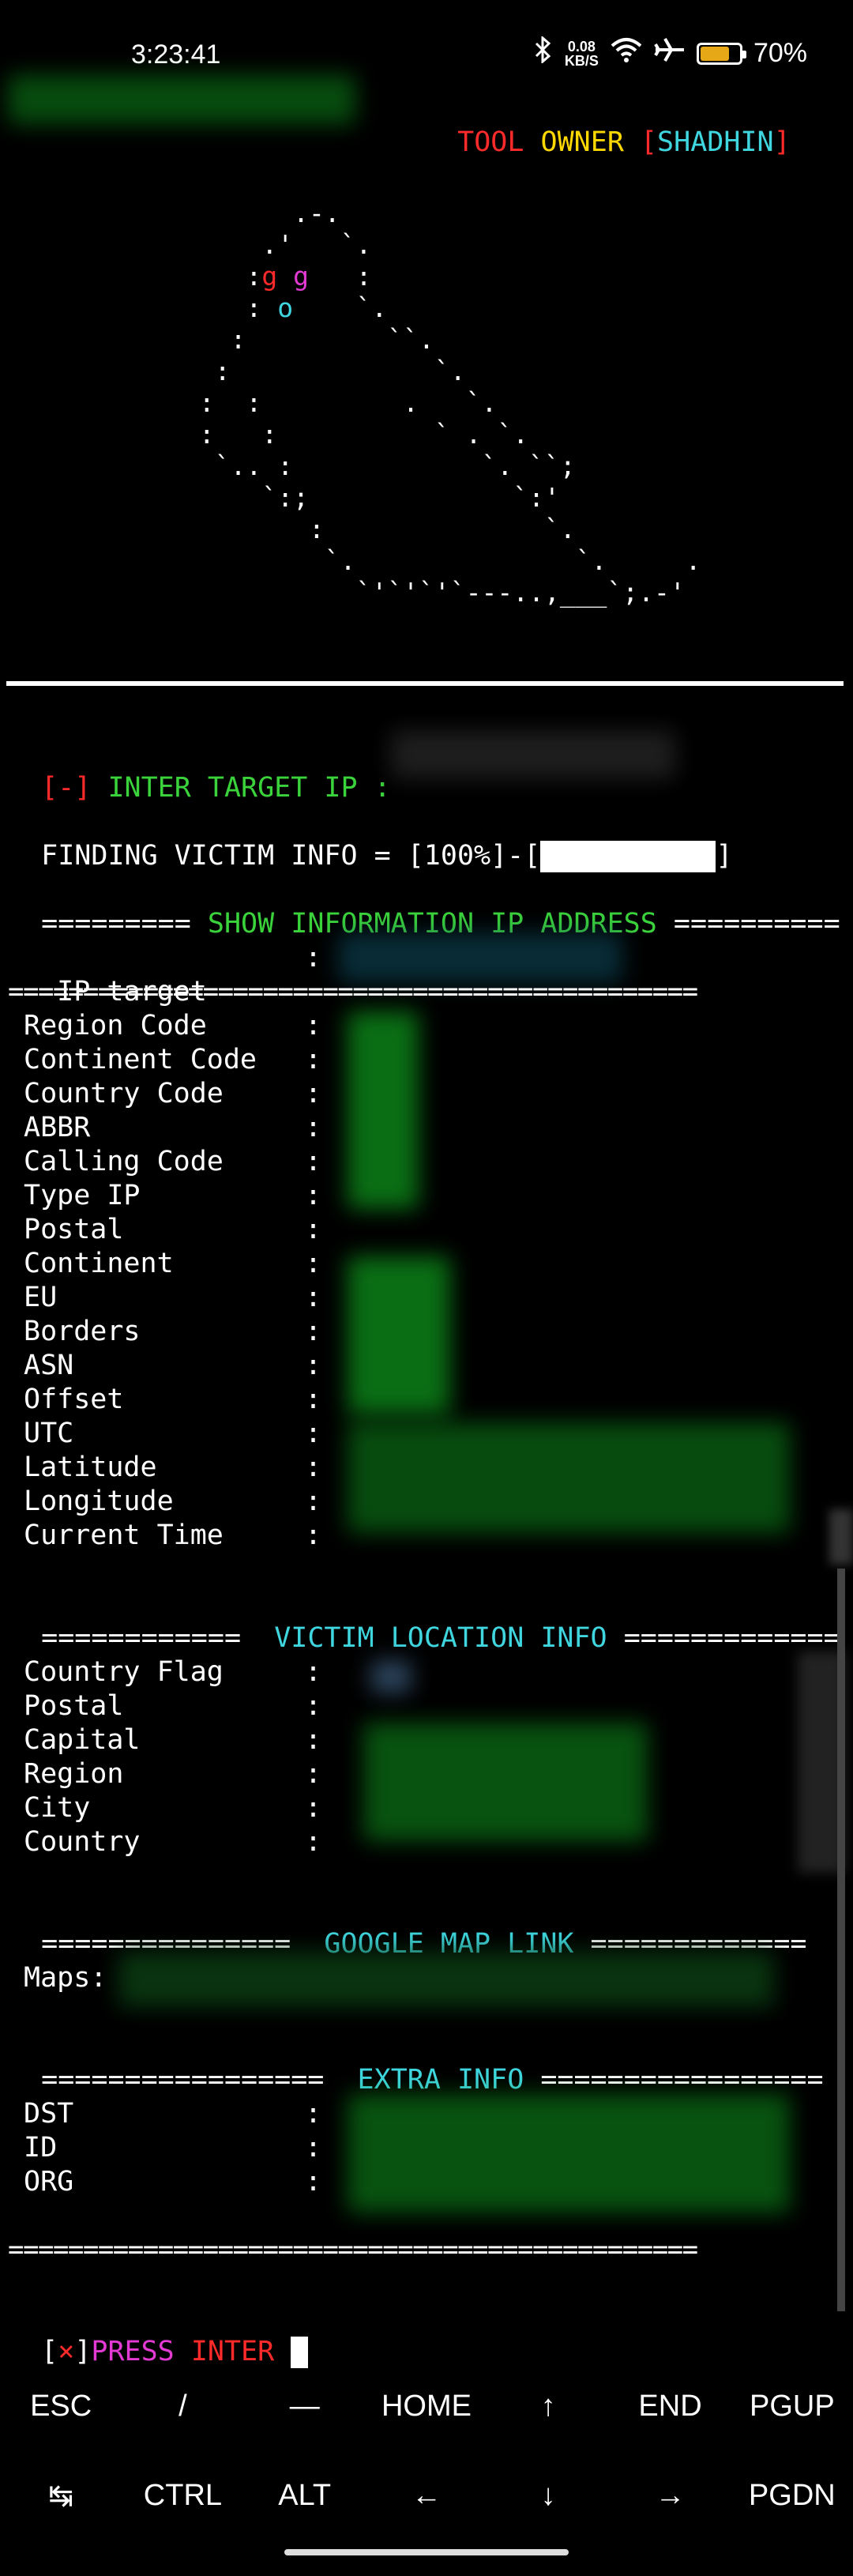  Describe the element at coordinates (216, 788) in the screenshot. I see `target-ip-prompt: [-] INTER TARGET IP :` at that location.